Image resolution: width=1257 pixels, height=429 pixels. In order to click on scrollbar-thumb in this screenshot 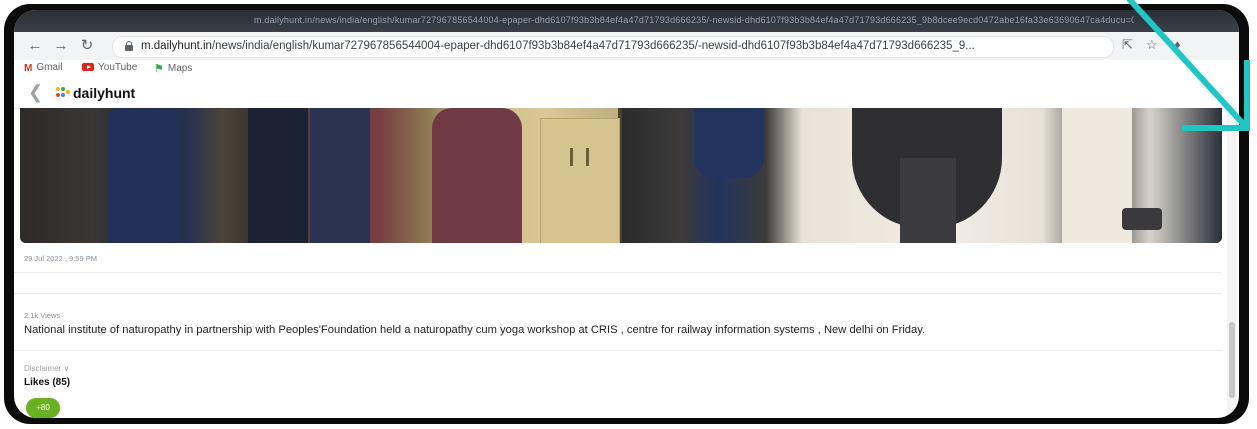, I will do `click(1232, 360)`.